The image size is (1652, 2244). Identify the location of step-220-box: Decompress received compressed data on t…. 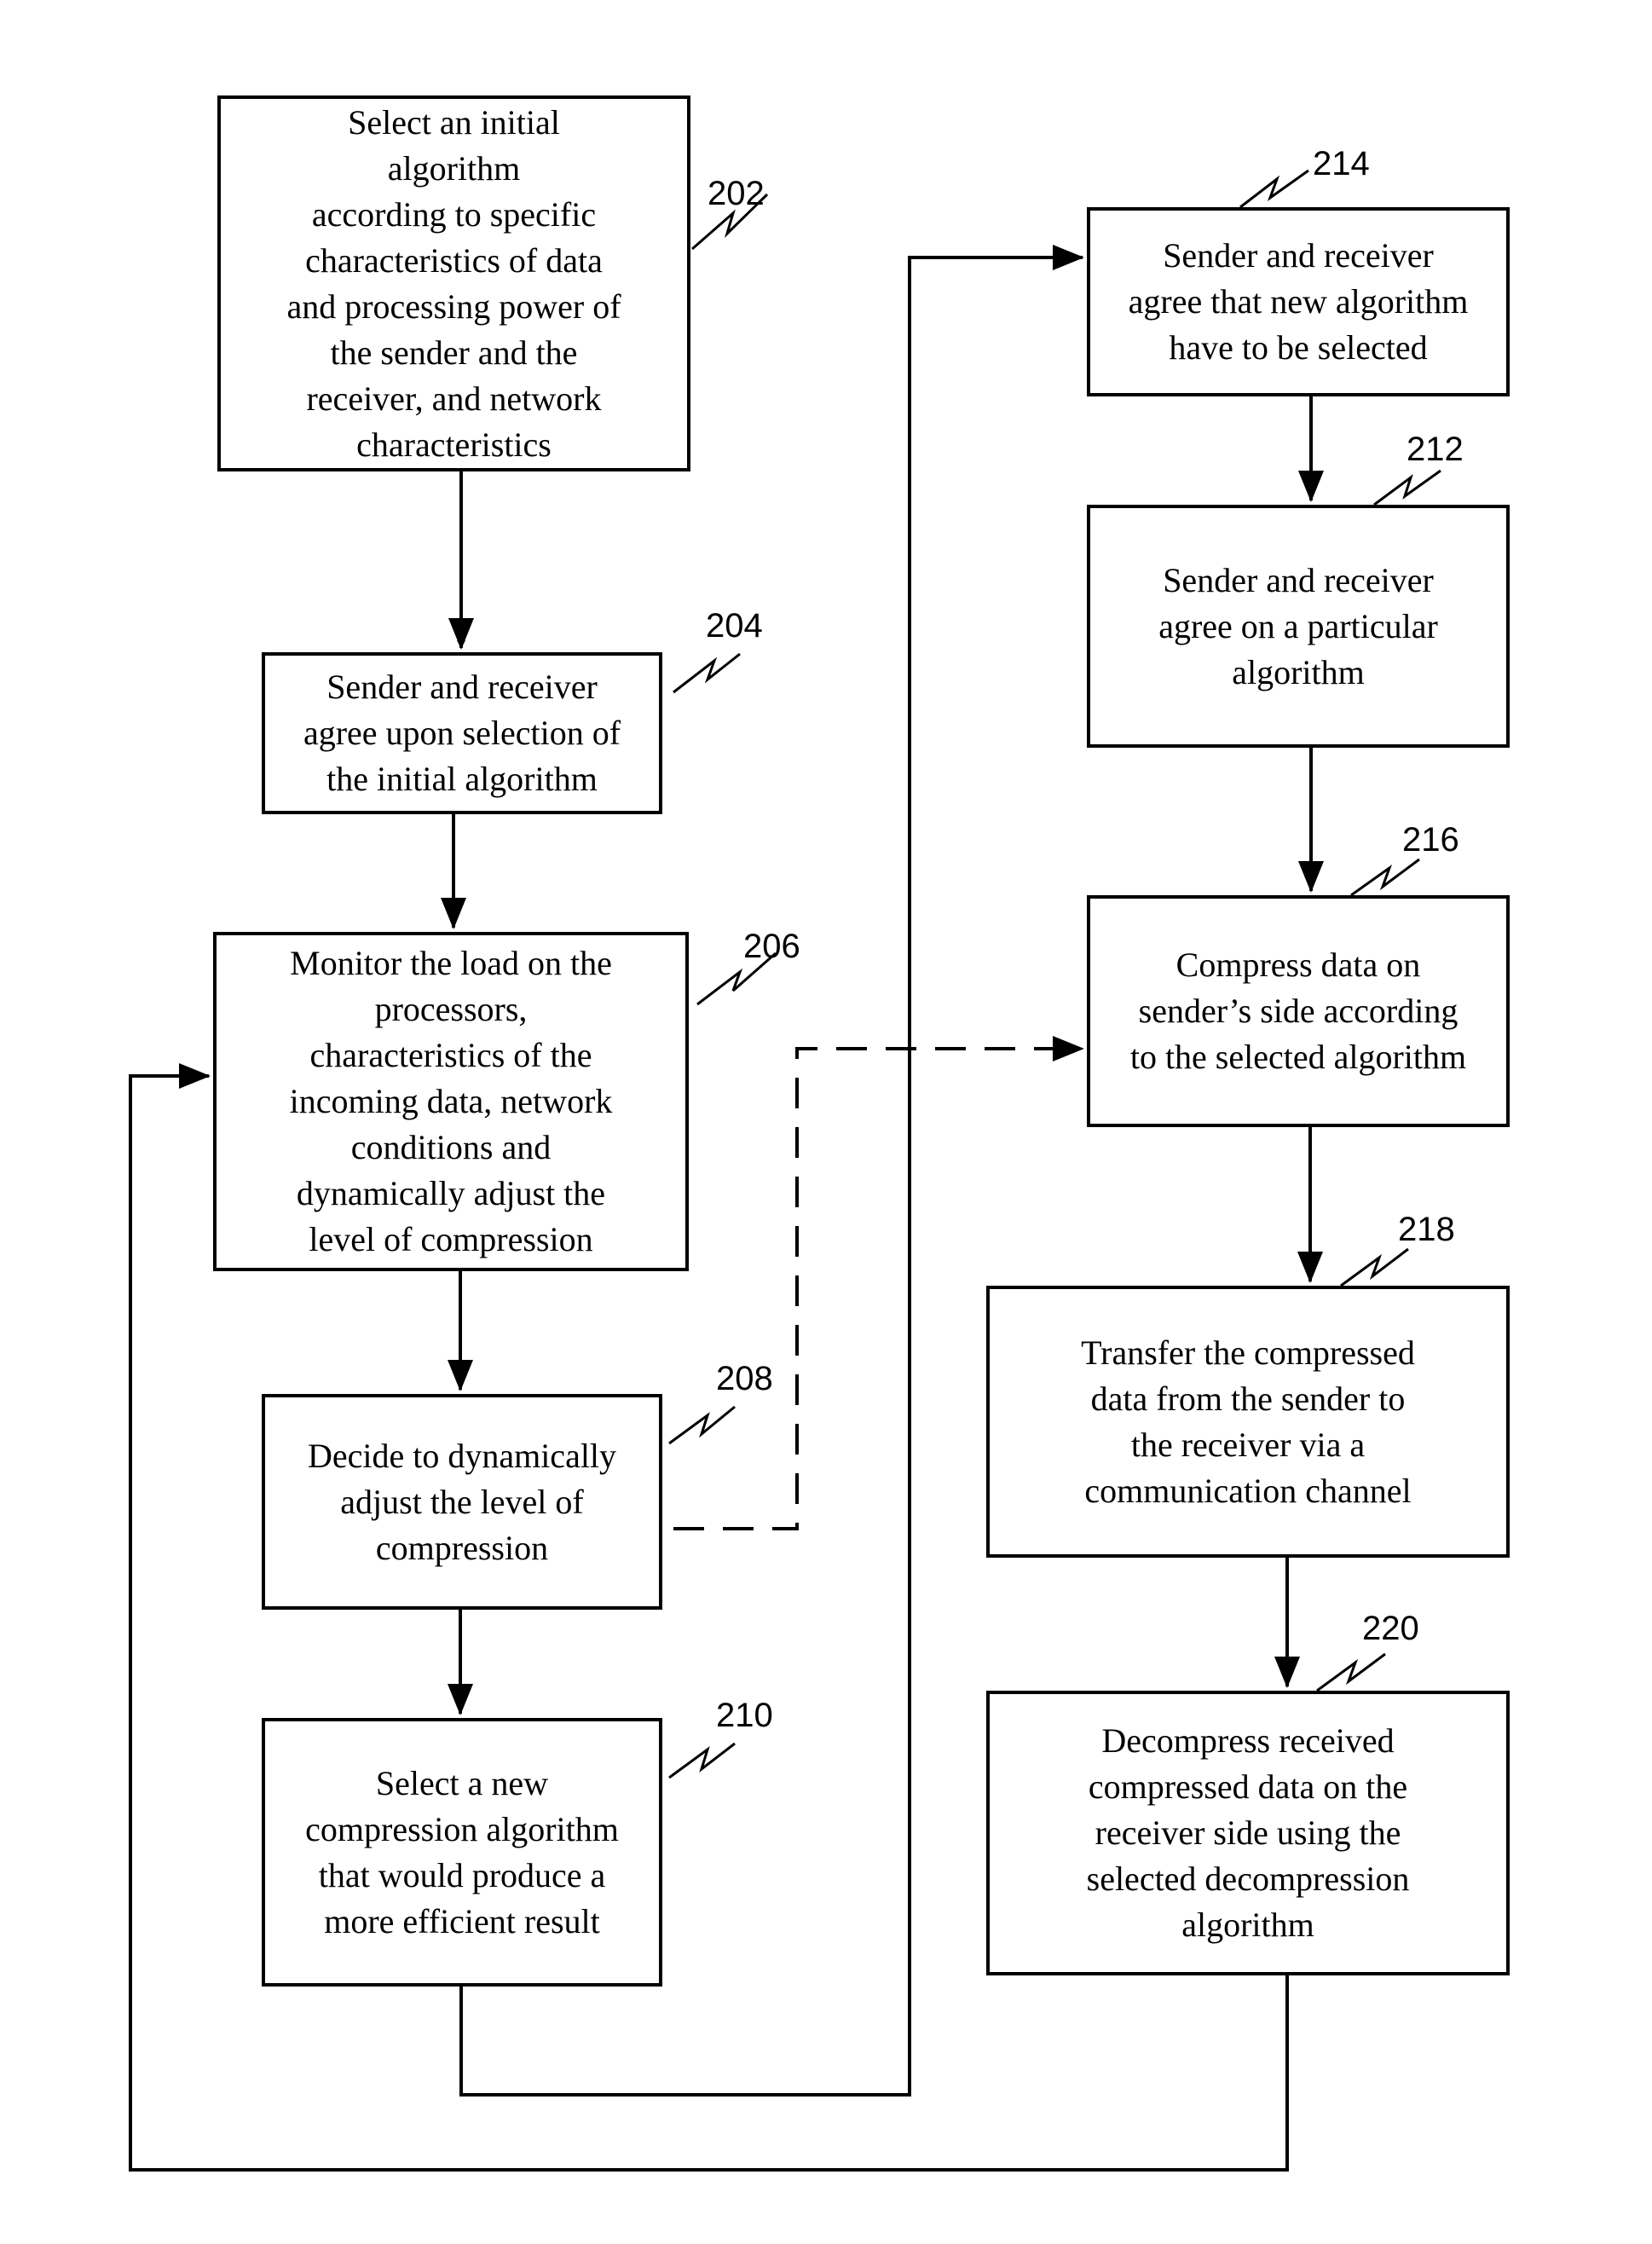
(1248, 1833).